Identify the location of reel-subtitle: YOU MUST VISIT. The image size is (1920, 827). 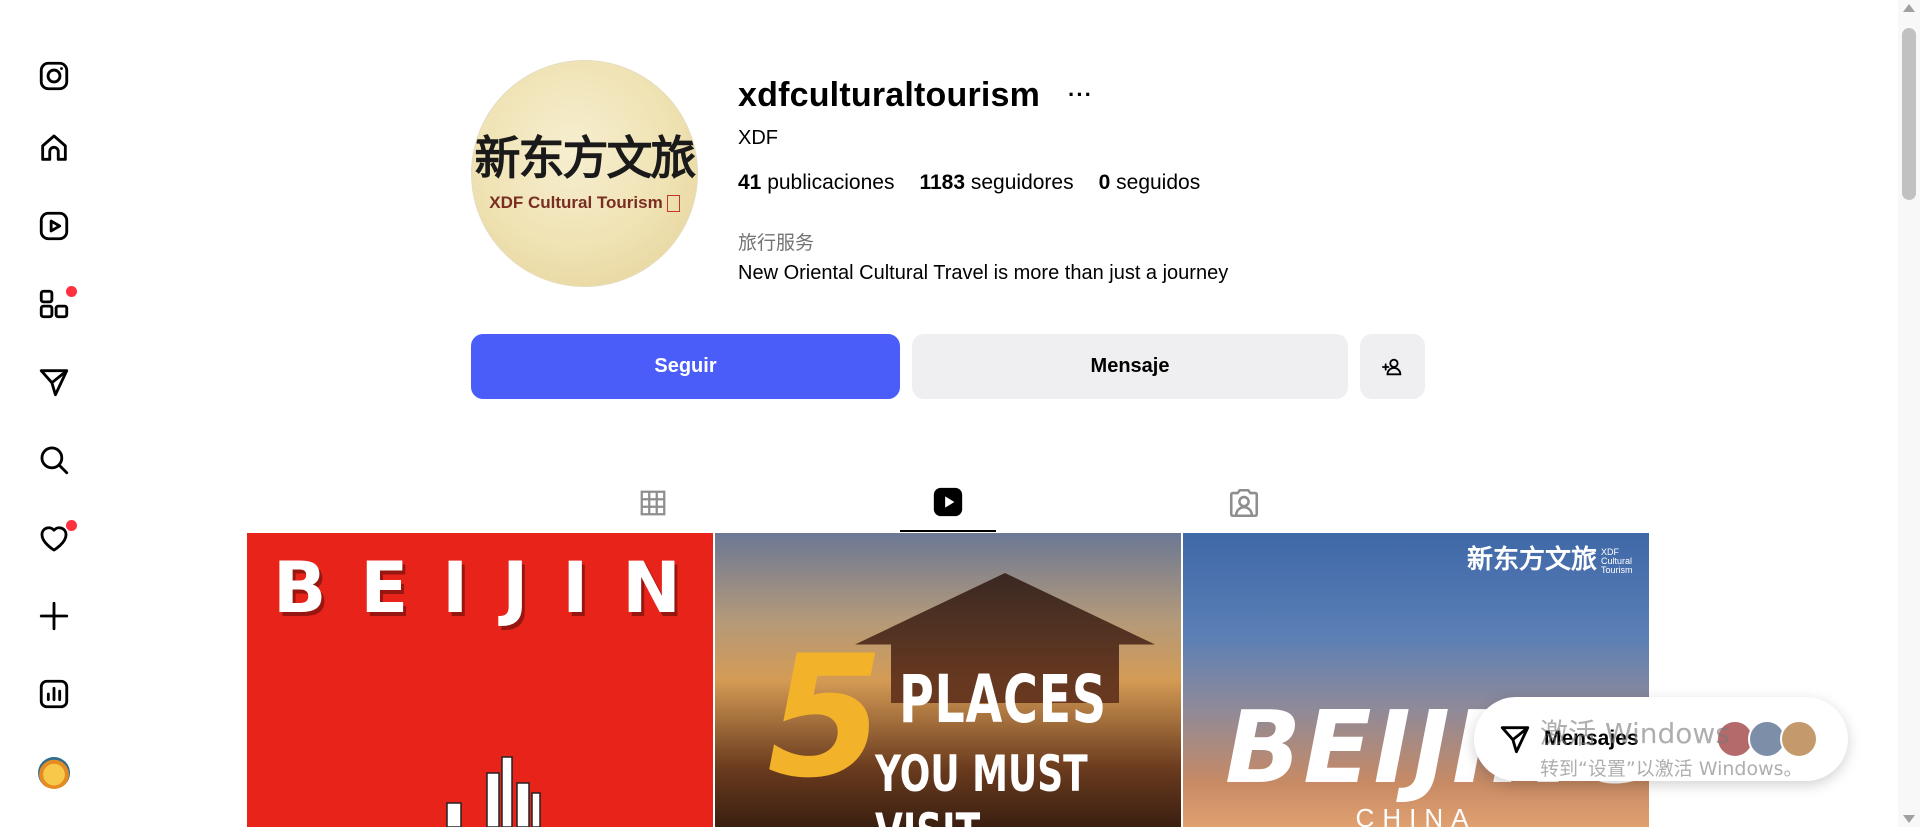
(981, 786).